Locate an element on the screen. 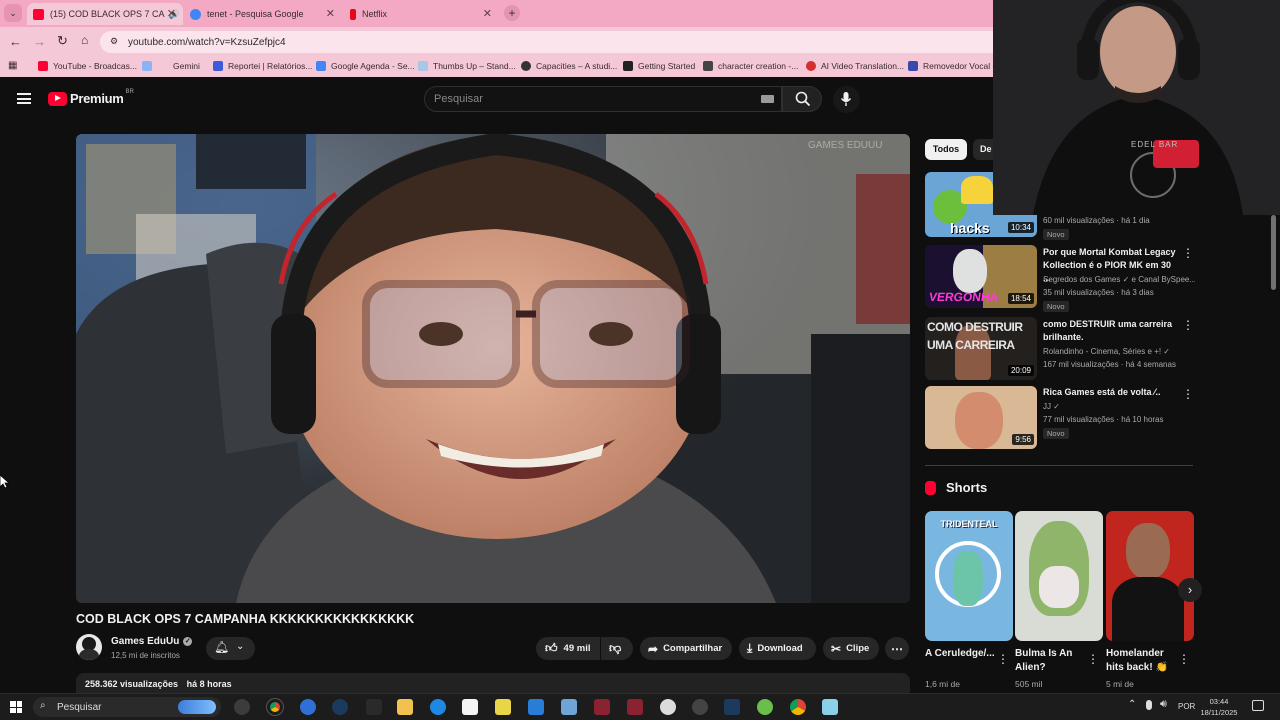 The height and width of the screenshot is (720, 1280). tab-netflix: Netflix ✕ is located at coordinates (421, 14).